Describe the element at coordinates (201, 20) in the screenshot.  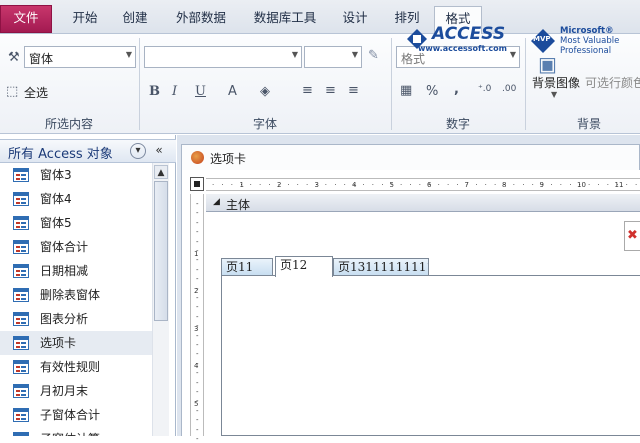
I see `tab-external-data: 外部数据` at that location.